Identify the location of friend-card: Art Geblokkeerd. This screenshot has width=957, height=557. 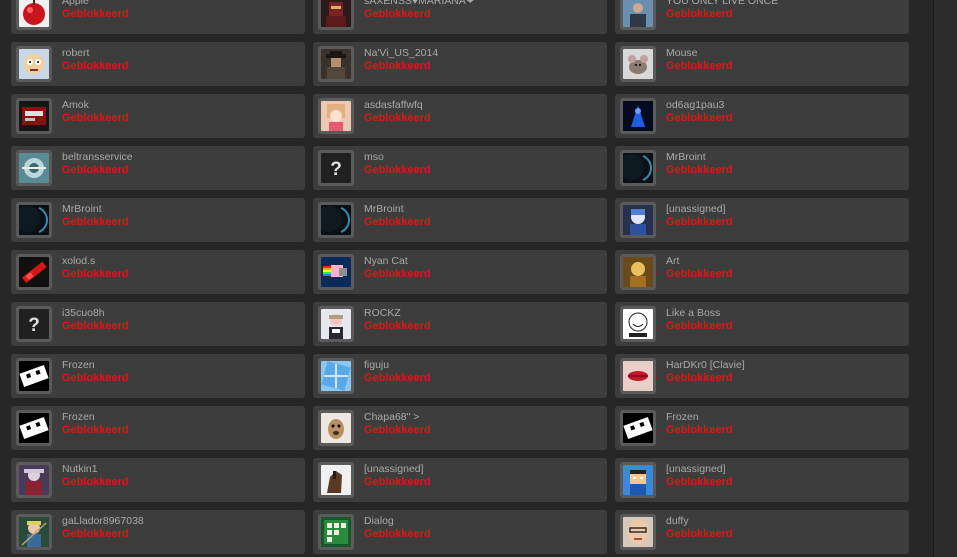
(762, 272).